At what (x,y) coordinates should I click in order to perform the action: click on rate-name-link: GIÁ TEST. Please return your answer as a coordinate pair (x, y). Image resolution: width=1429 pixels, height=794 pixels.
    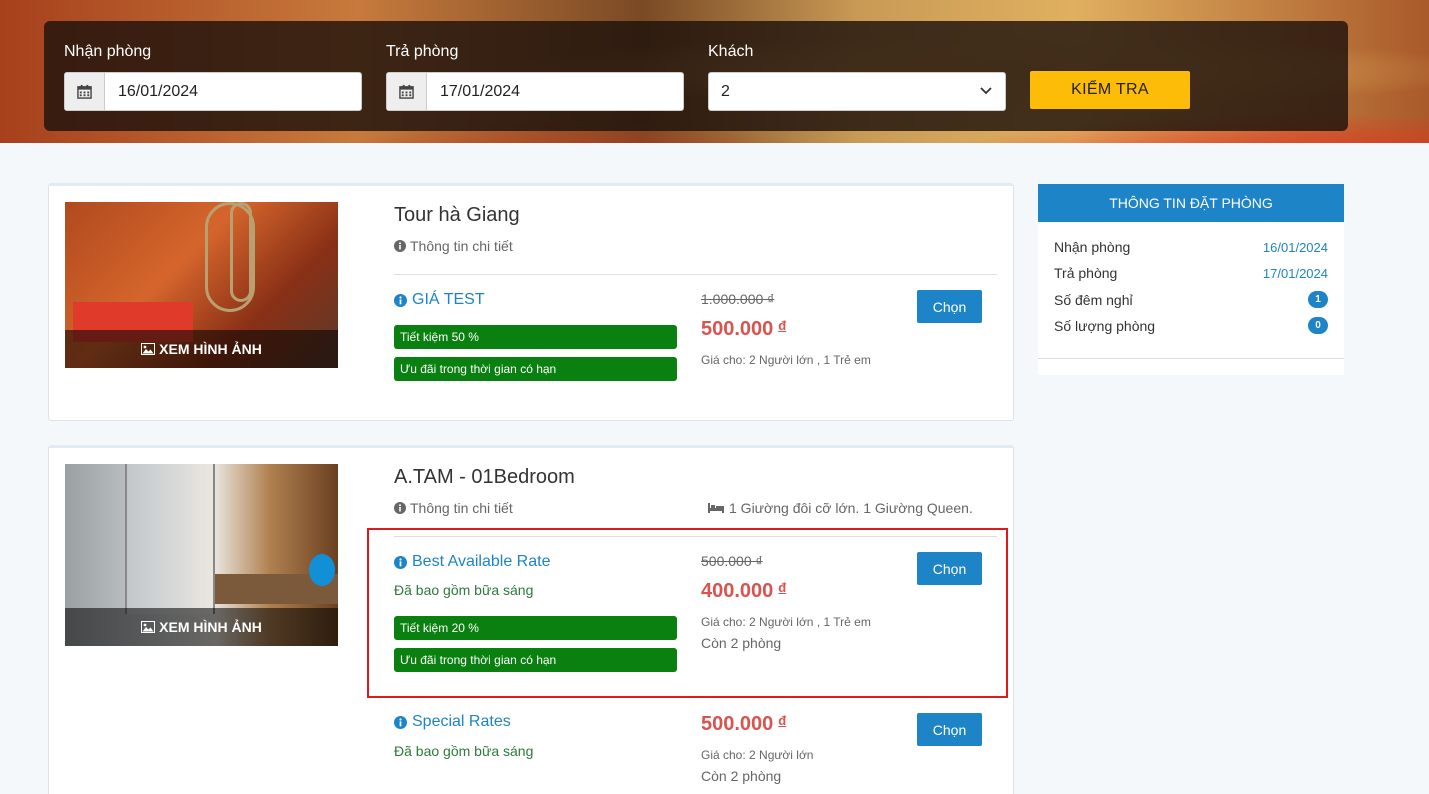
    Looking at the image, I should click on (439, 300).